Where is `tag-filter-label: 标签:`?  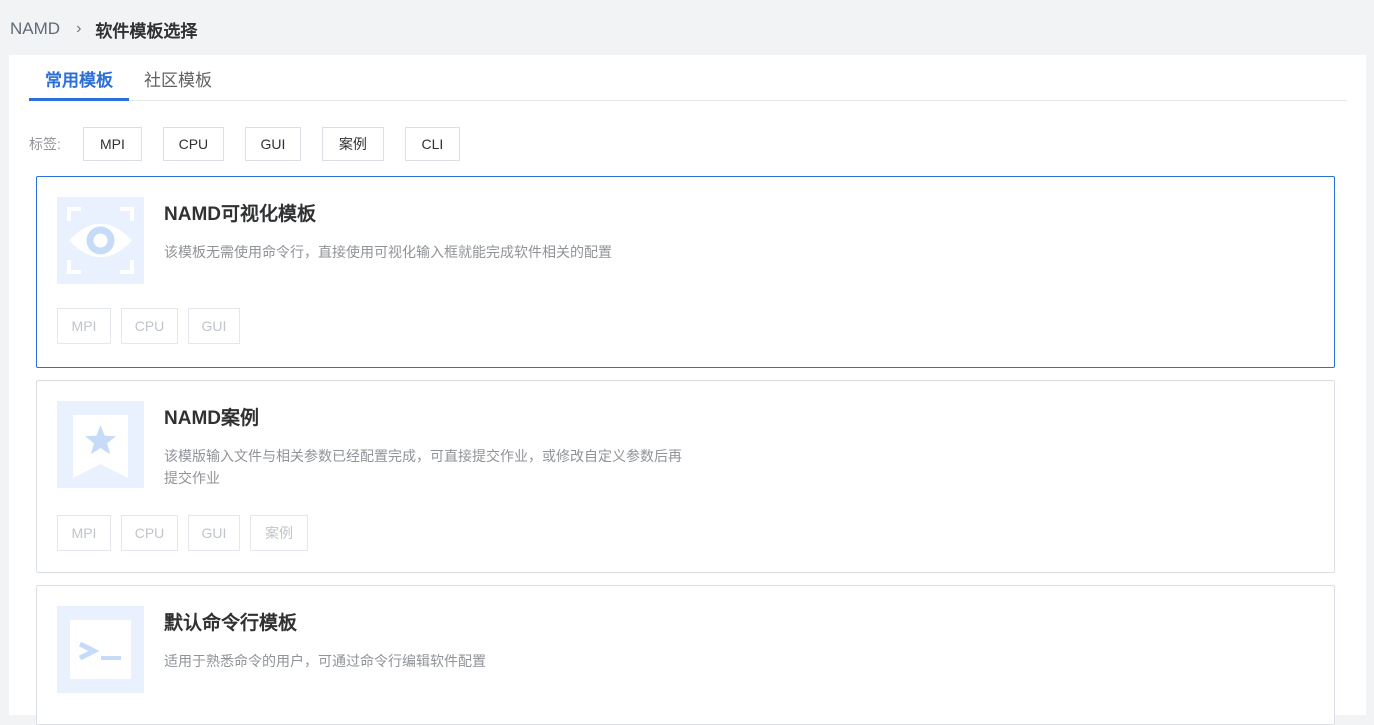
tag-filter-label: 标签: is located at coordinates (45, 144).